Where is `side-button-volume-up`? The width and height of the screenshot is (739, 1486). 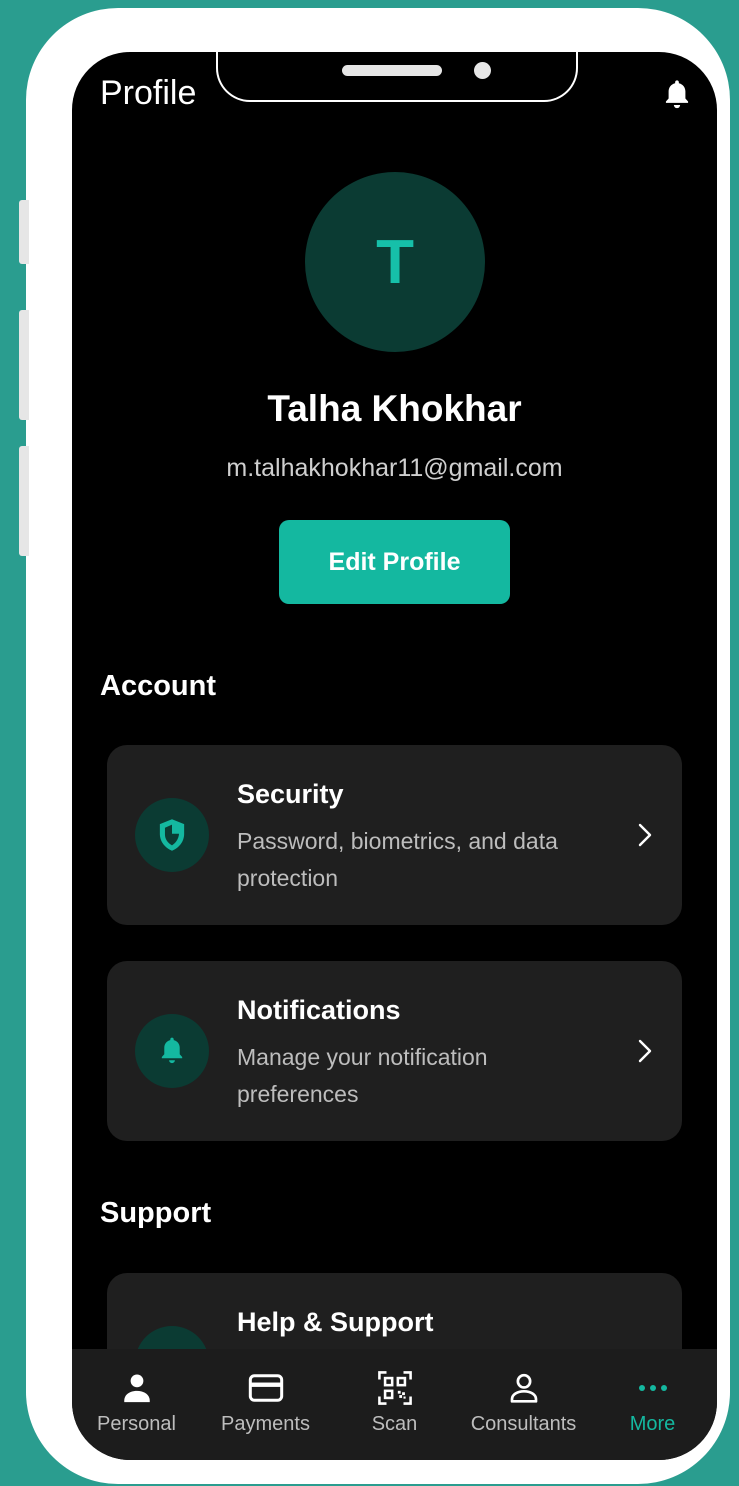
side-button-volume-up is located at coordinates (24, 365).